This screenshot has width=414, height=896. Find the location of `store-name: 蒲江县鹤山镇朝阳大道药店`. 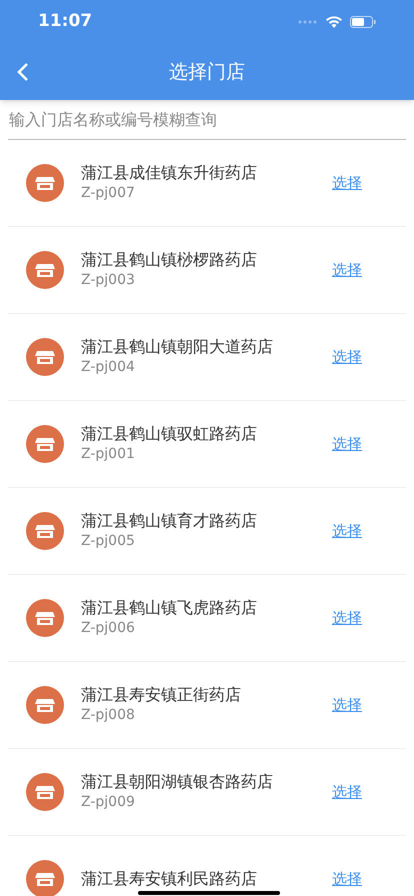

store-name: 蒲江县鹤山镇朝阳大道药店 is located at coordinates (177, 347).